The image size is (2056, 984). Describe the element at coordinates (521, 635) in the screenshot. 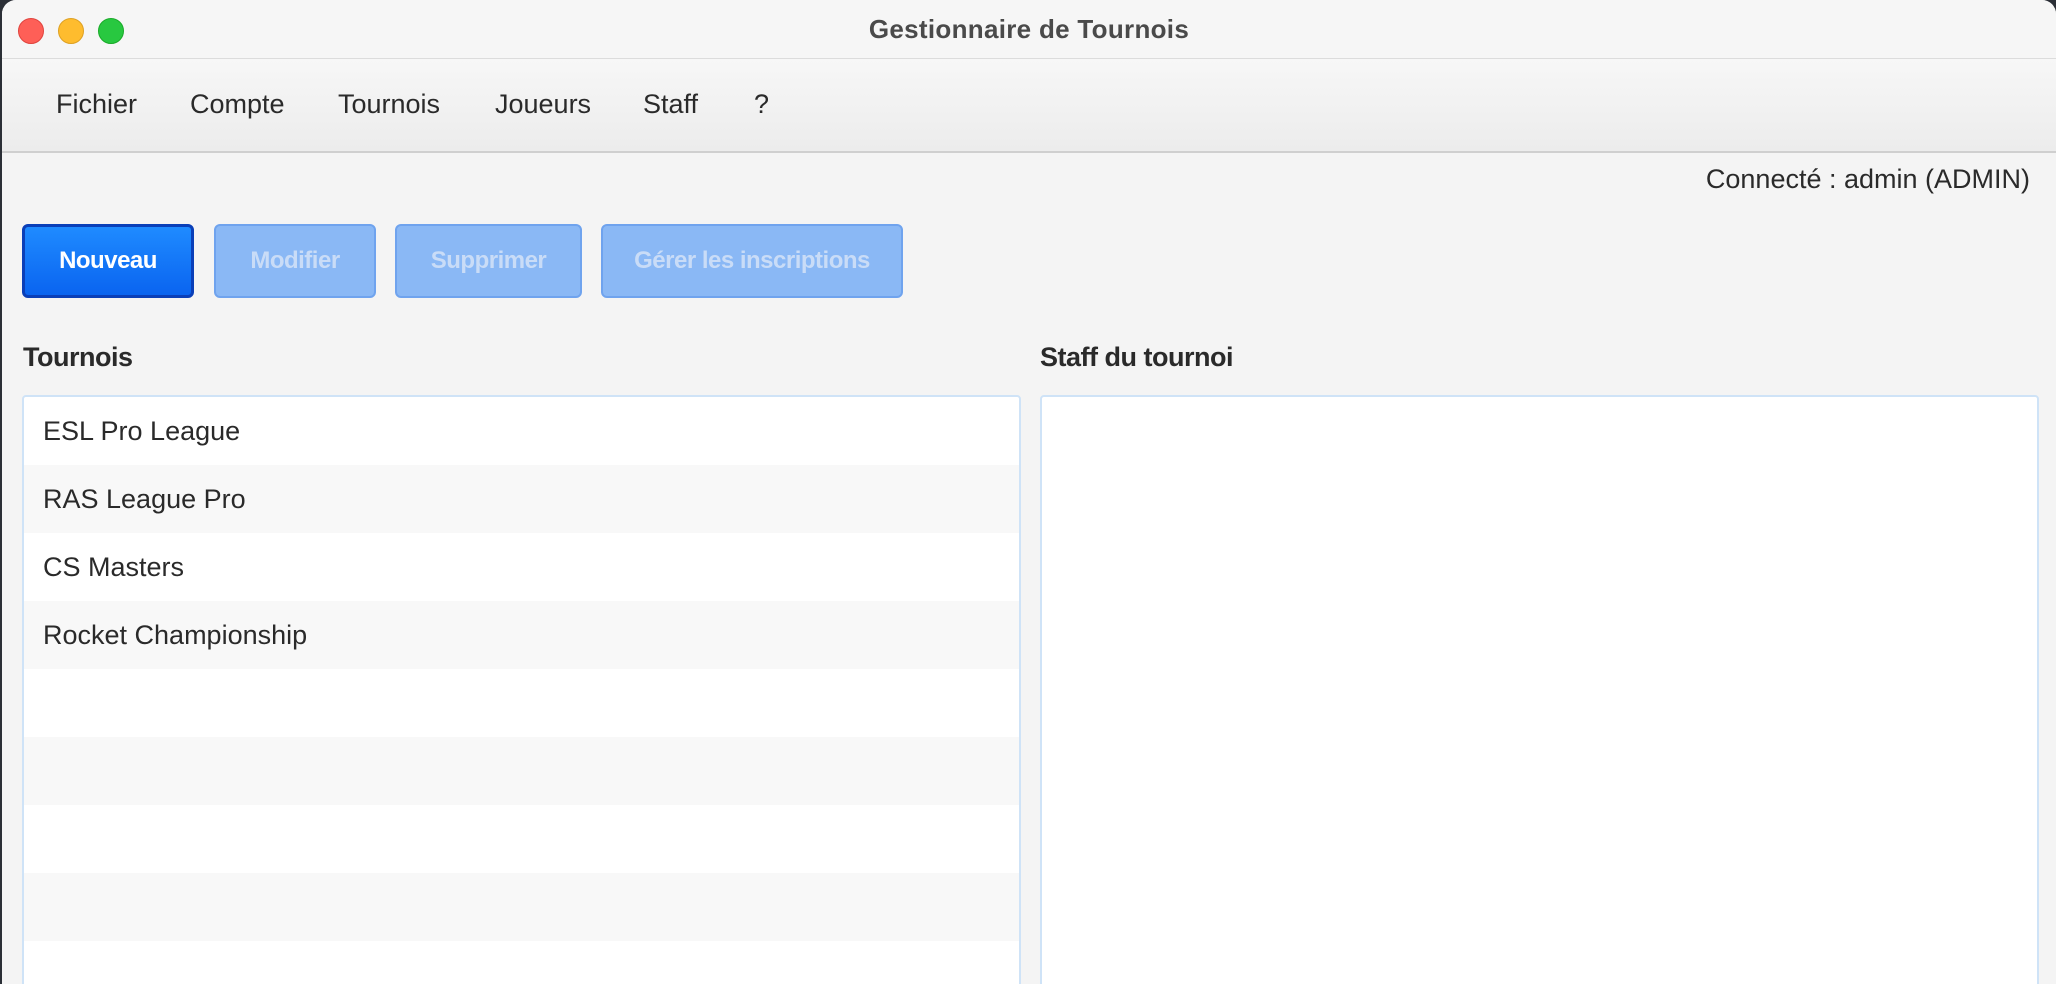

I see `list-item: Rocket Championship` at that location.